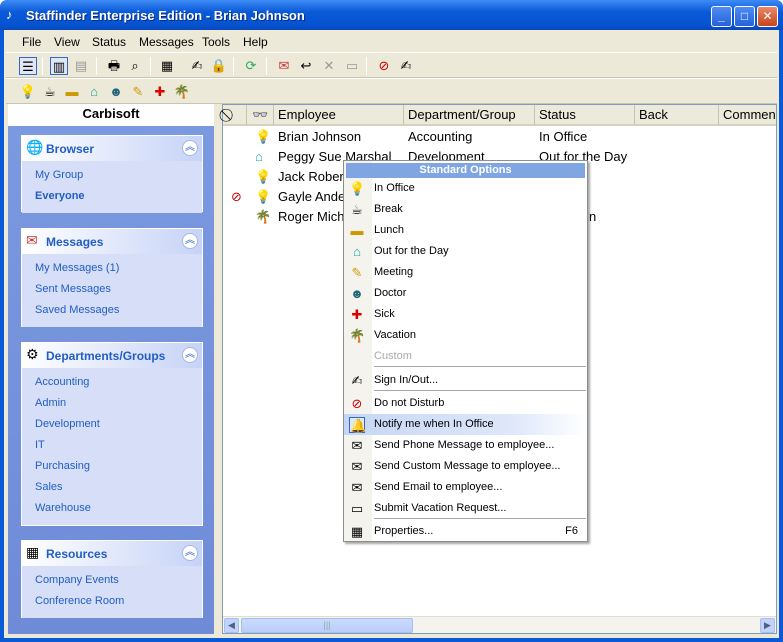  Describe the element at coordinates (109, 42) in the screenshot. I see `menu-status: Status` at that location.